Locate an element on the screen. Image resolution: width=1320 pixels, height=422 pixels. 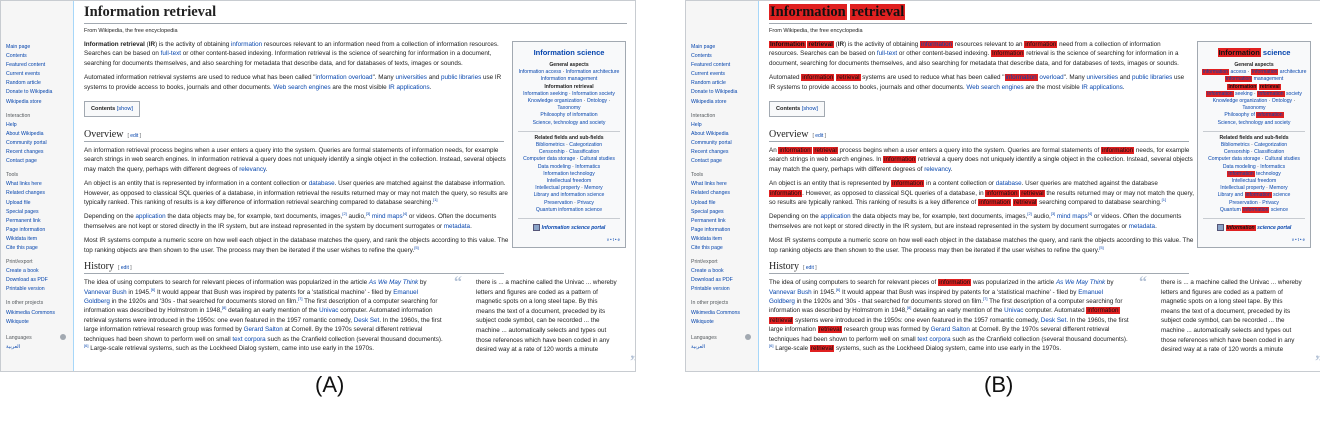
link: Information access is located at coordinates (540, 72).